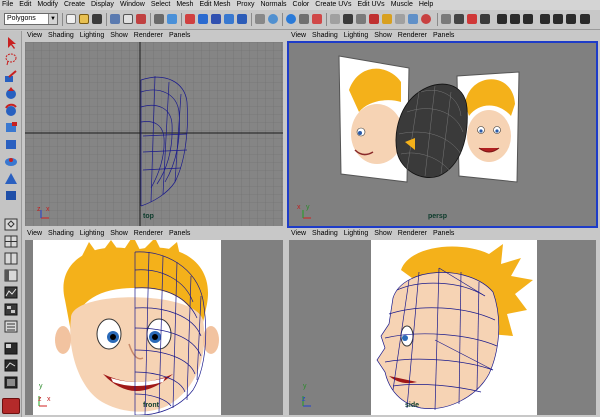 The width and height of the screenshot is (600, 417). I want to click on snap-surface-icon, so click(242, 19).